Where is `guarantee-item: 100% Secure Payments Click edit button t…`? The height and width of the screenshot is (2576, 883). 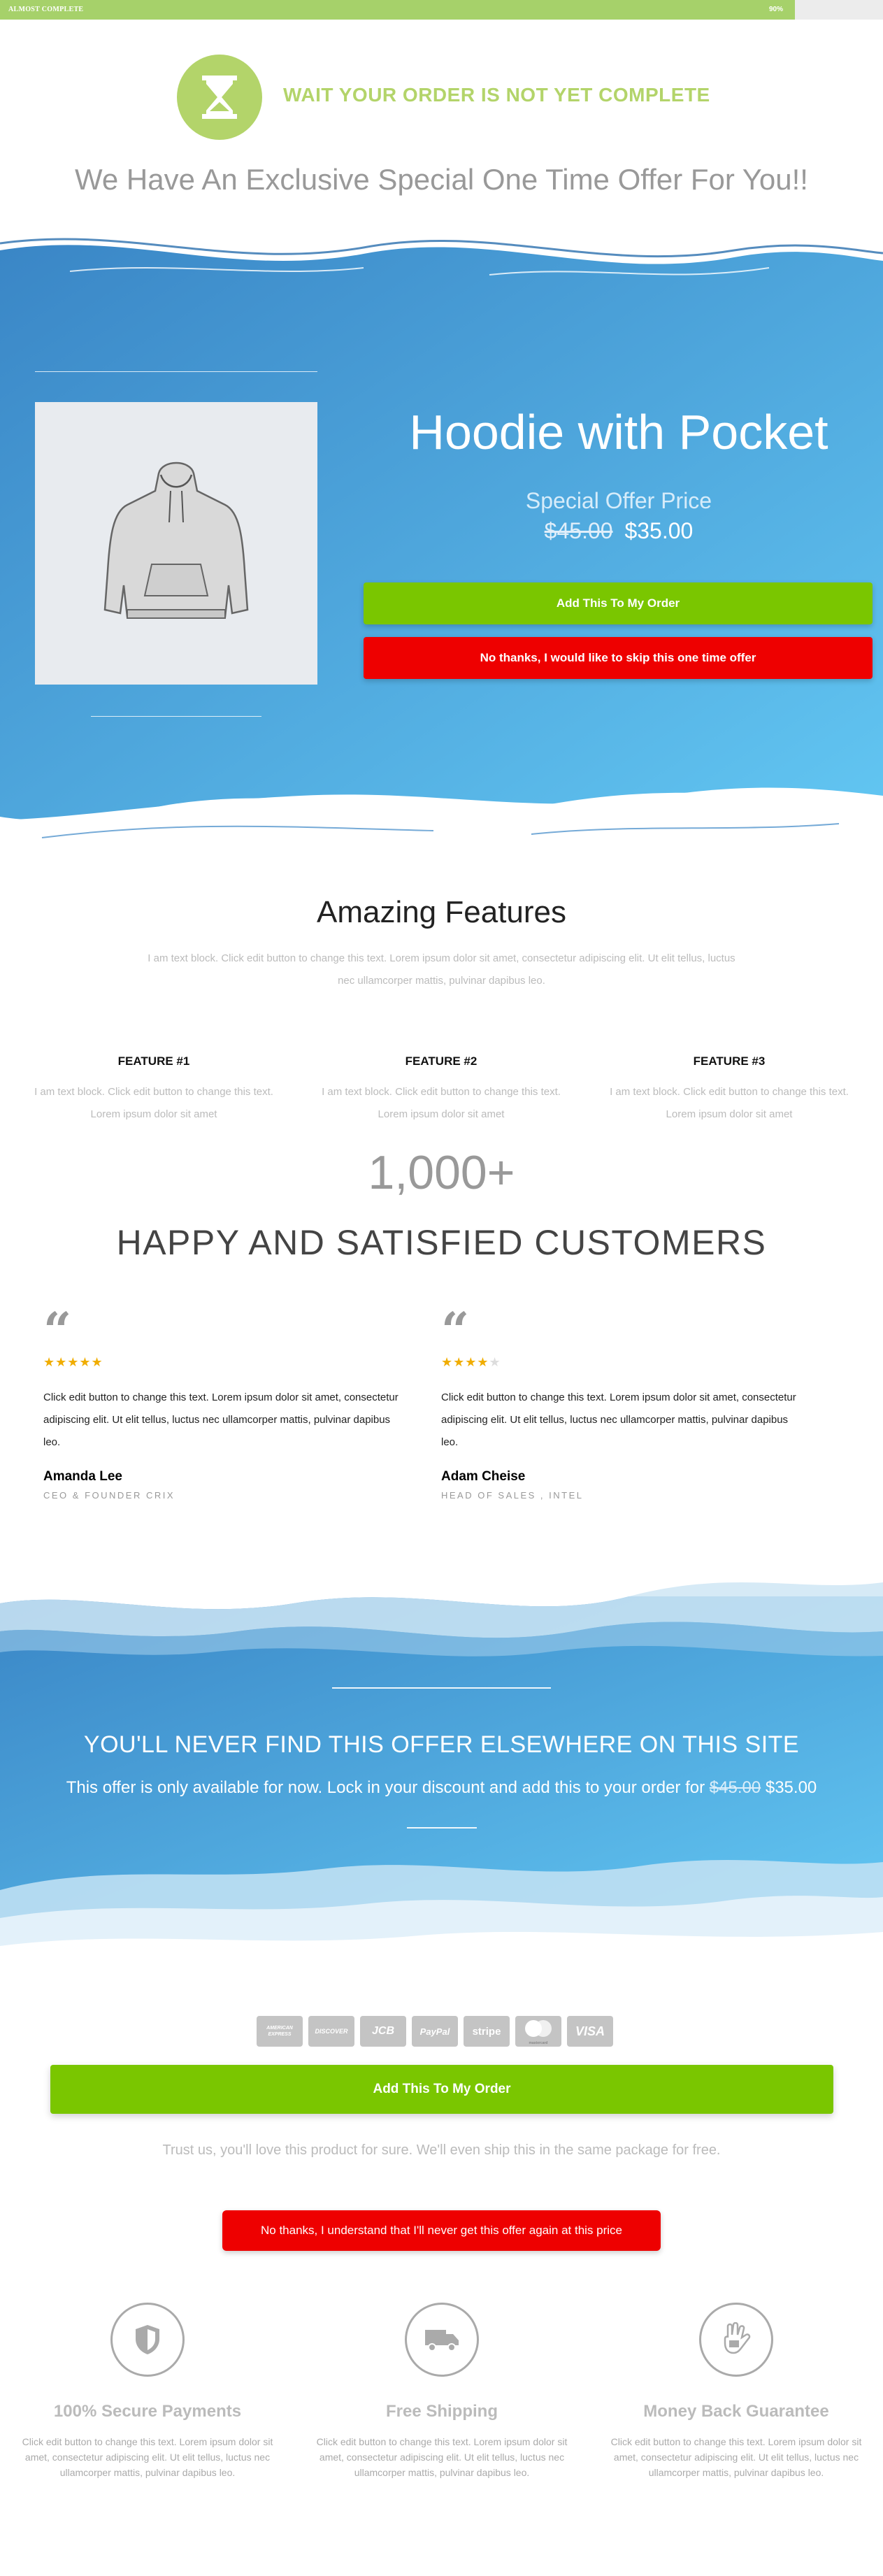
guarantee-item: 100% Secure Payments Click edit button t… is located at coordinates (147, 2391).